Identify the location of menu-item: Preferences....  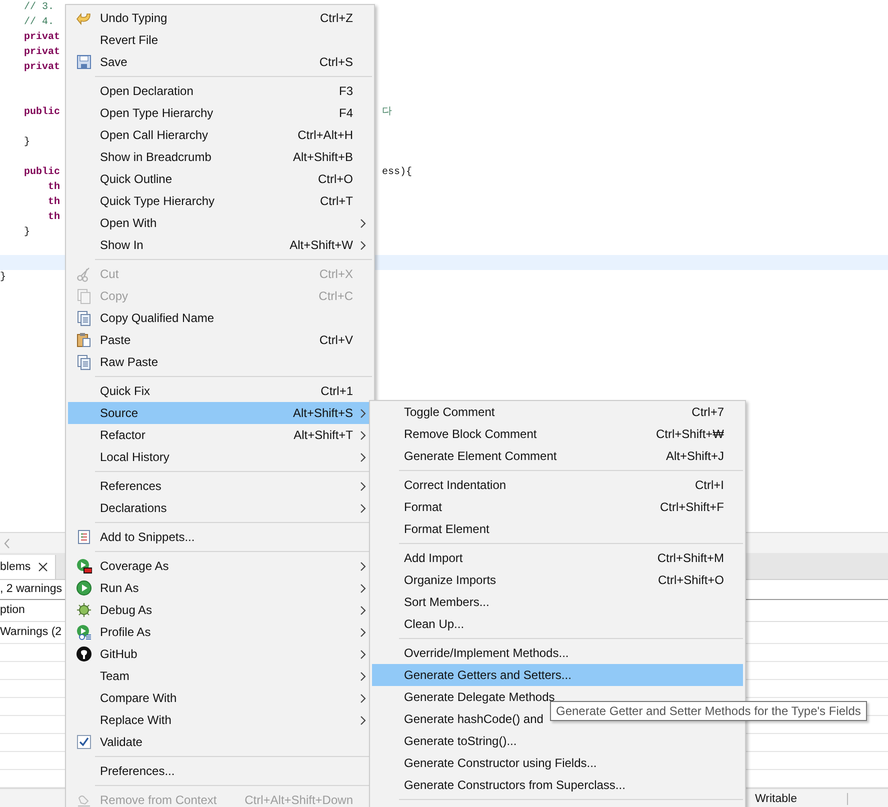
(220, 771).